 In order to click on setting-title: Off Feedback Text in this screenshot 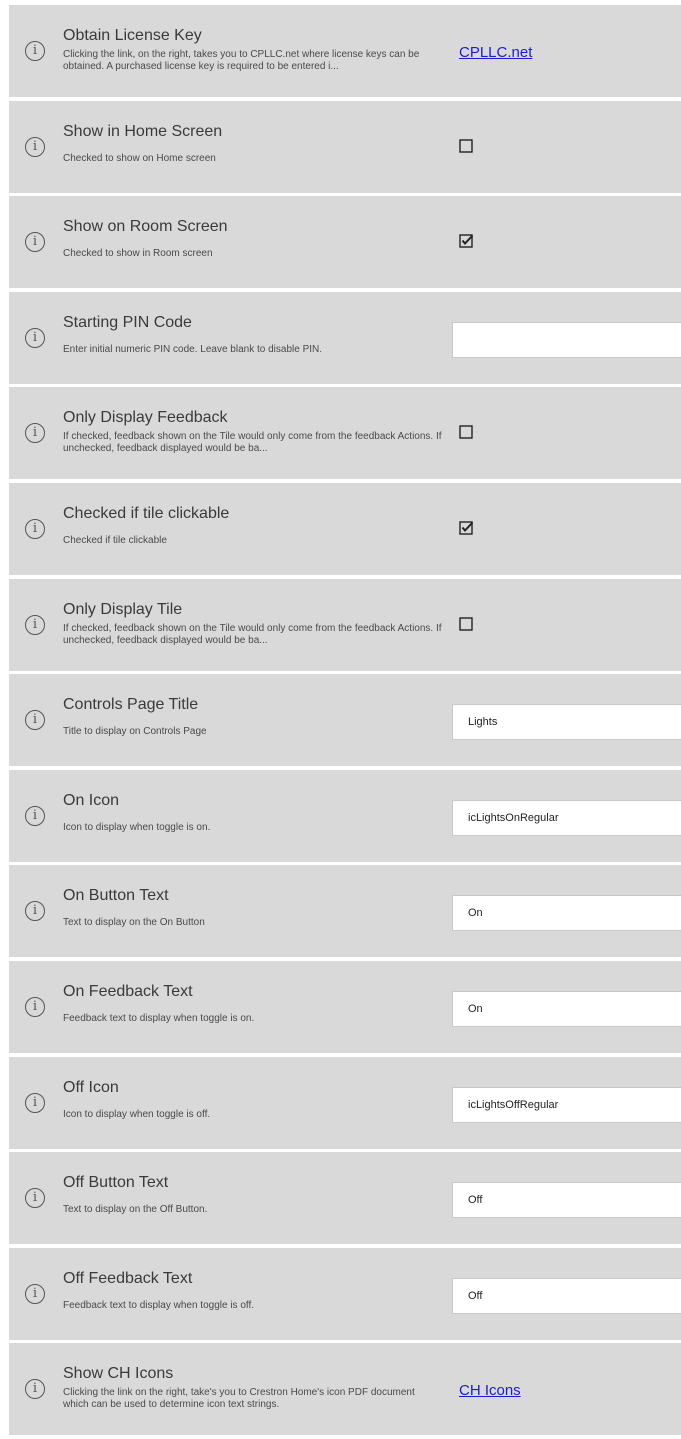, I will do `click(128, 1278)`.